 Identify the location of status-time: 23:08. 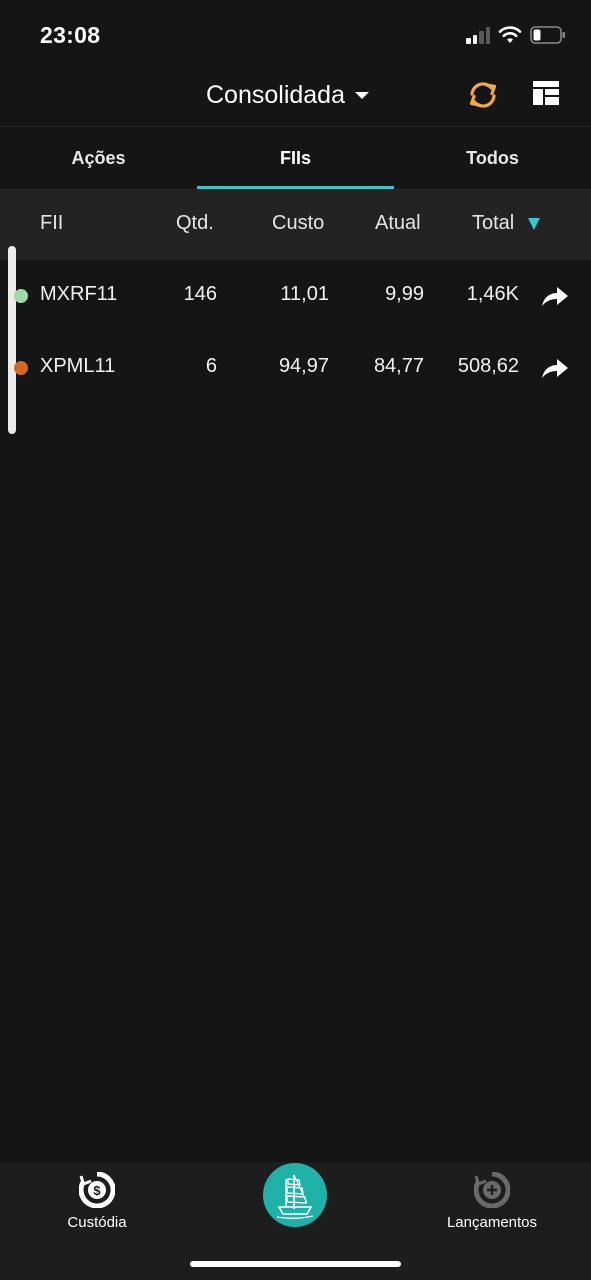
(70, 35).